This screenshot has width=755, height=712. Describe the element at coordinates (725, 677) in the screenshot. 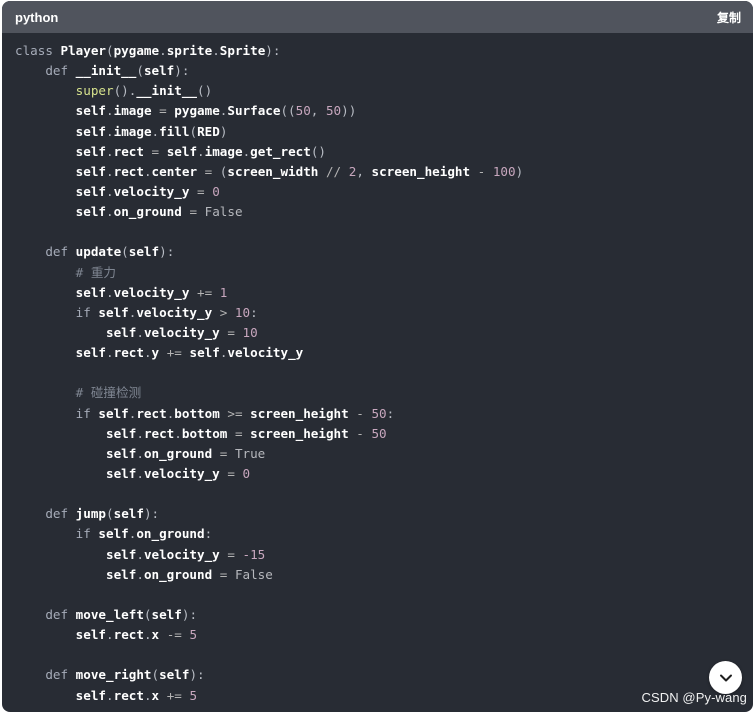

I see `chevron-down-icon` at that location.